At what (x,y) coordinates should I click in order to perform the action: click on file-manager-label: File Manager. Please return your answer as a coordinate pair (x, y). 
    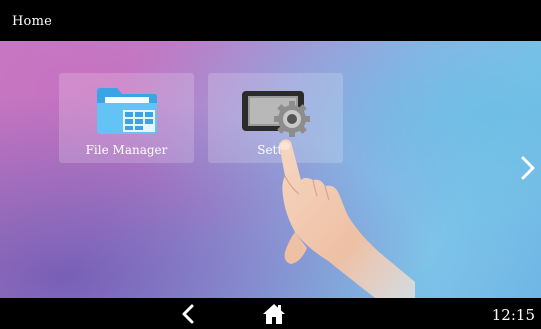
    Looking at the image, I should click on (126, 150).